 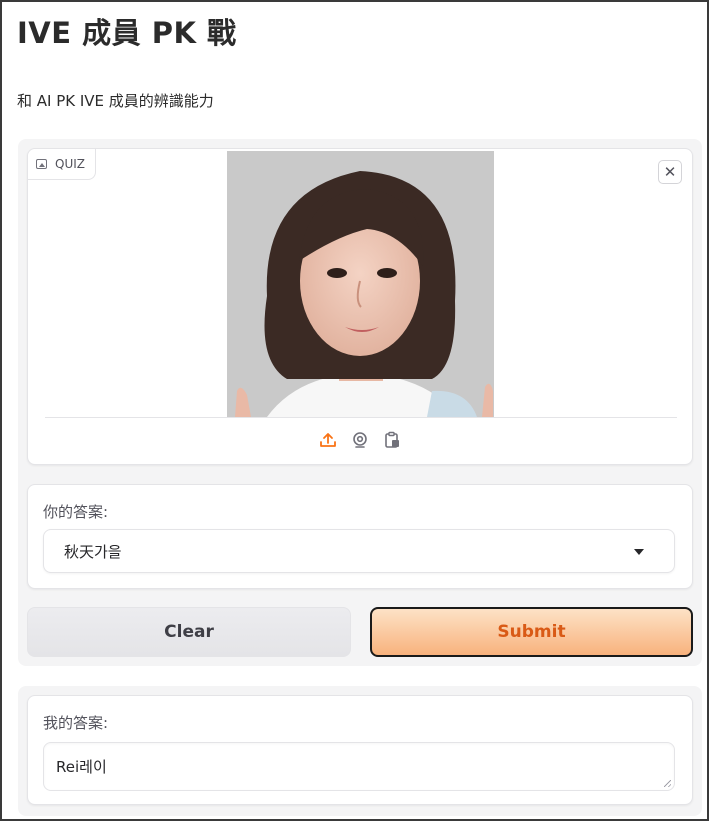 I want to click on webcam-icon, so click(x=360, y=440).